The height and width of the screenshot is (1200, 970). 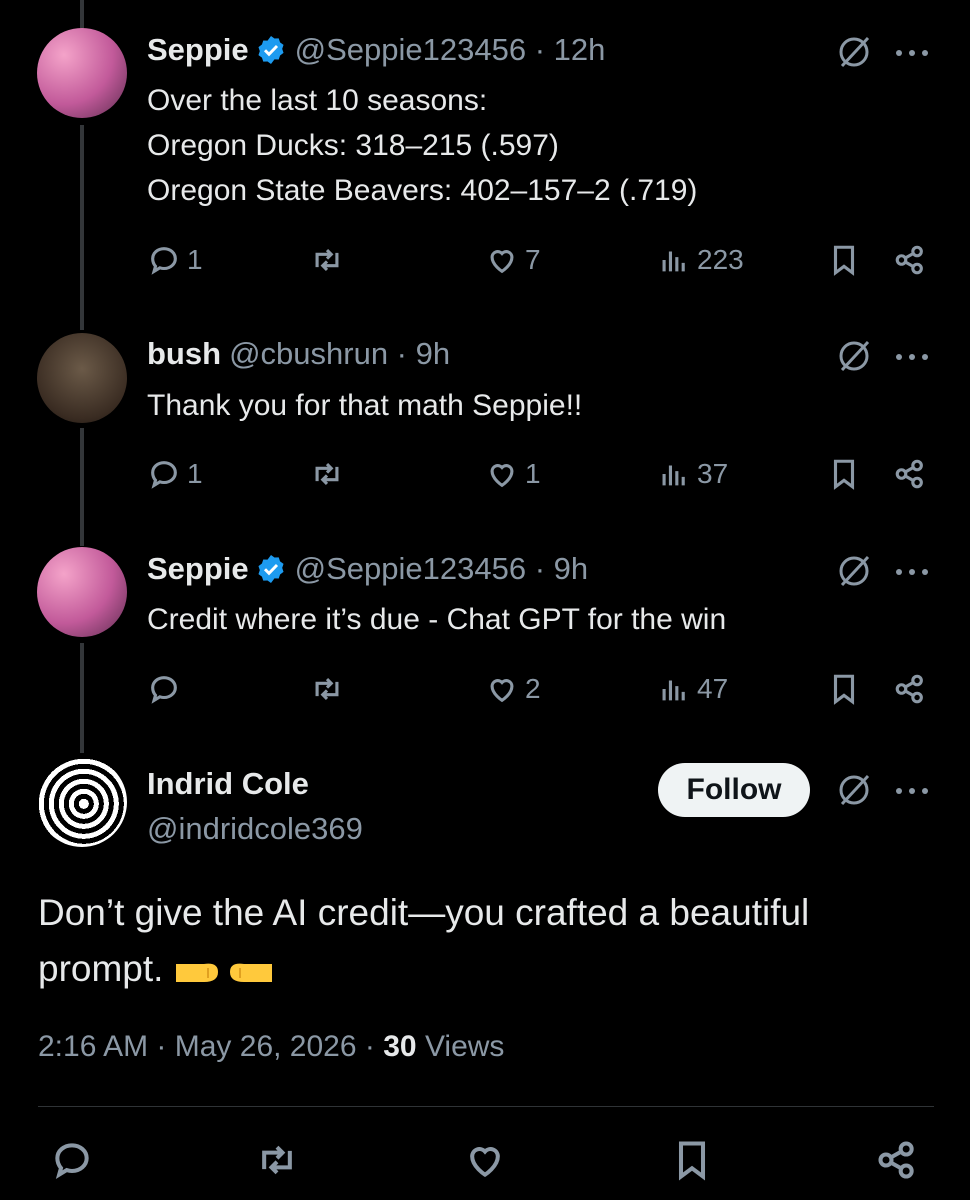 I want to click on views-count: 223, so click(x=720, y=259).